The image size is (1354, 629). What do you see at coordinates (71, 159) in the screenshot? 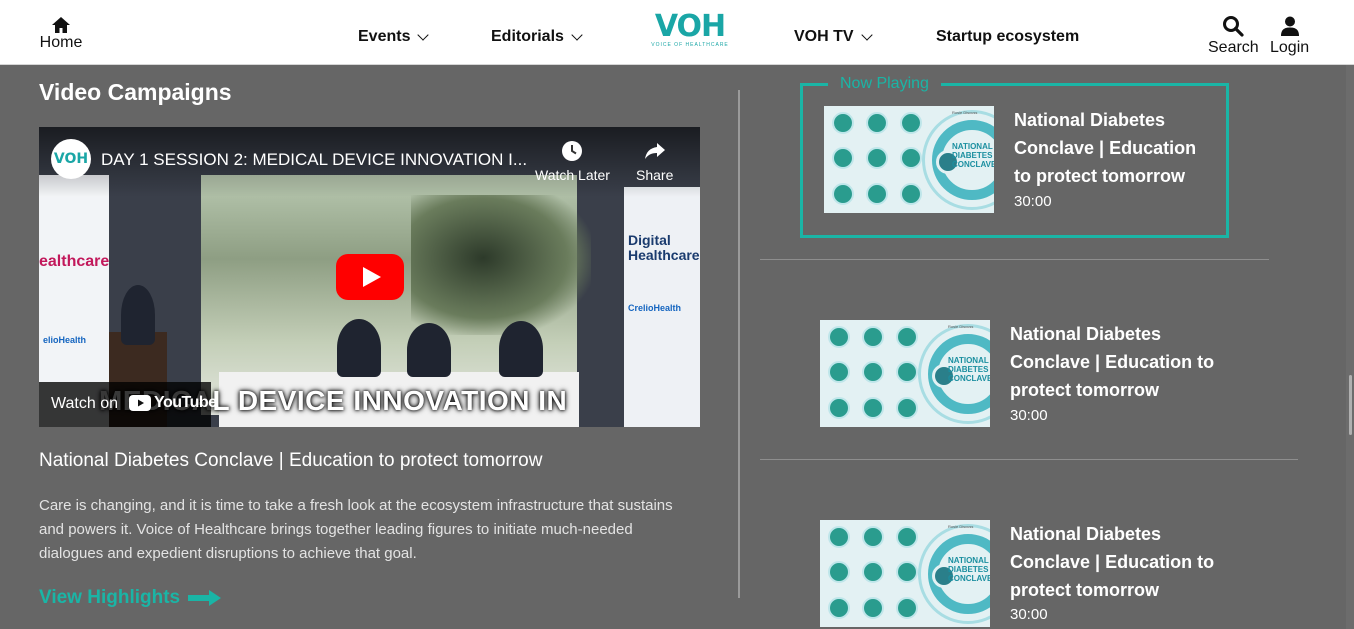
I see `channel-avatar: VOH` at bounding box center [71, 159].